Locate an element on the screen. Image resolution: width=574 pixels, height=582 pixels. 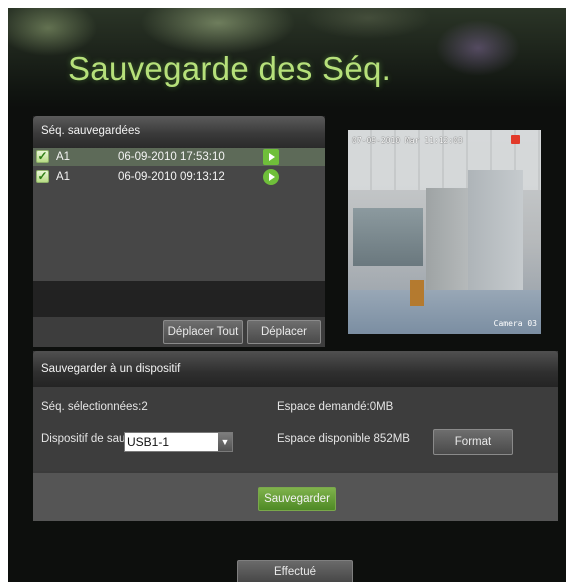
record-indicator-icon is located at coordinates (515, 139).